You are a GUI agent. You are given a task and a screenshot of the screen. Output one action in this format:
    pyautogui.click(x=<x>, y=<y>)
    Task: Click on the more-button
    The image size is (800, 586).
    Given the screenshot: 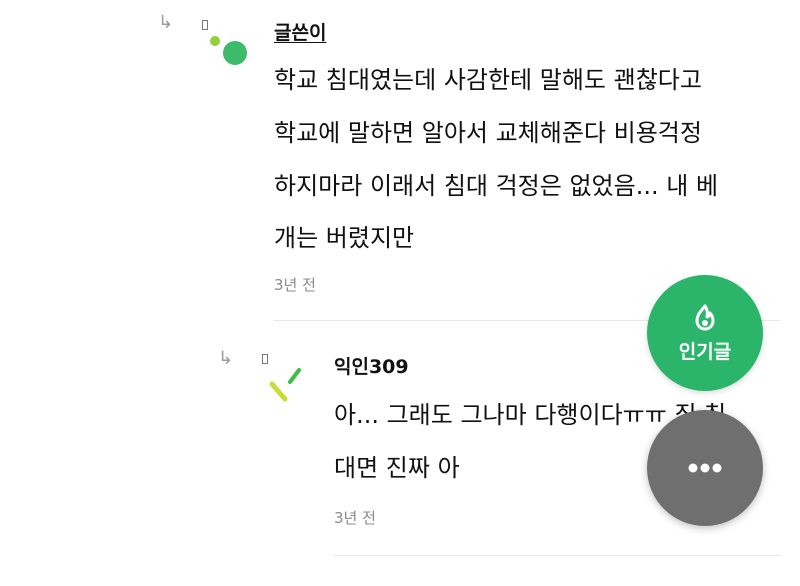 What is the action you would take?
    pyautogui.click(x=705, y=468)
    